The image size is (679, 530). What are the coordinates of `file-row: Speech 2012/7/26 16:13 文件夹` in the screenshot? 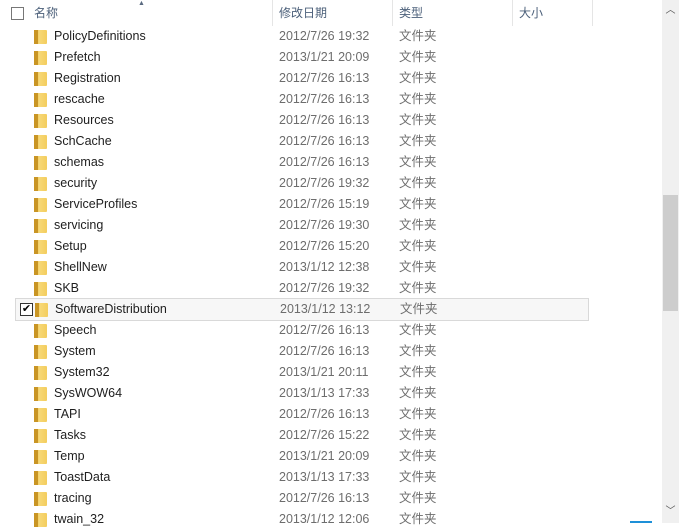 It's located at (302, 330).